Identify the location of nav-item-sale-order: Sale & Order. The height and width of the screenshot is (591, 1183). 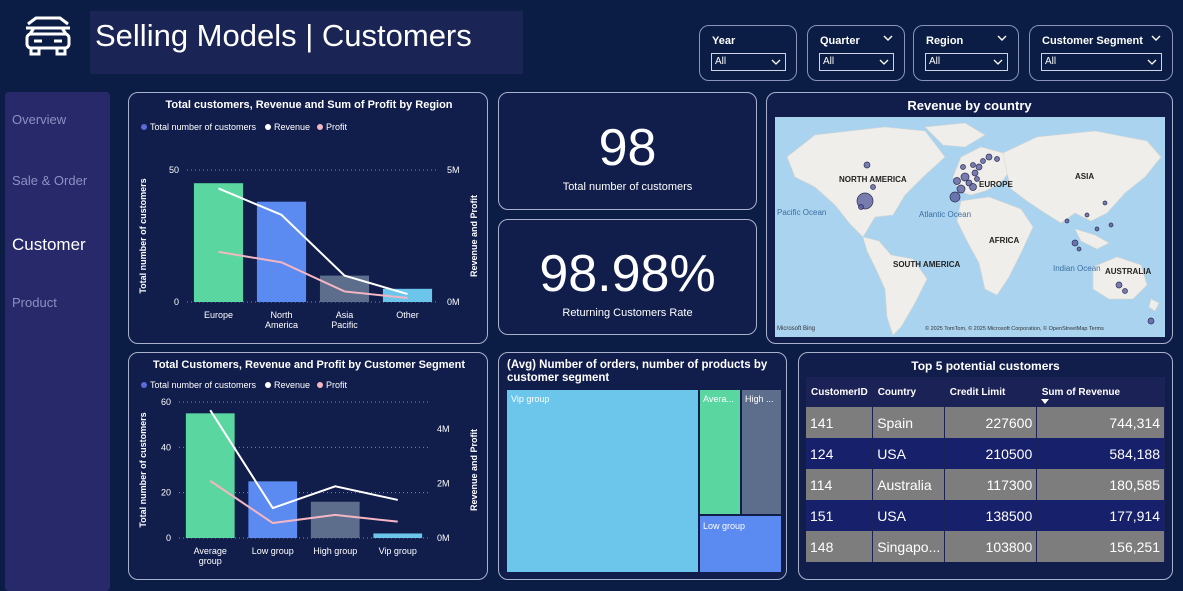
(49, 180).